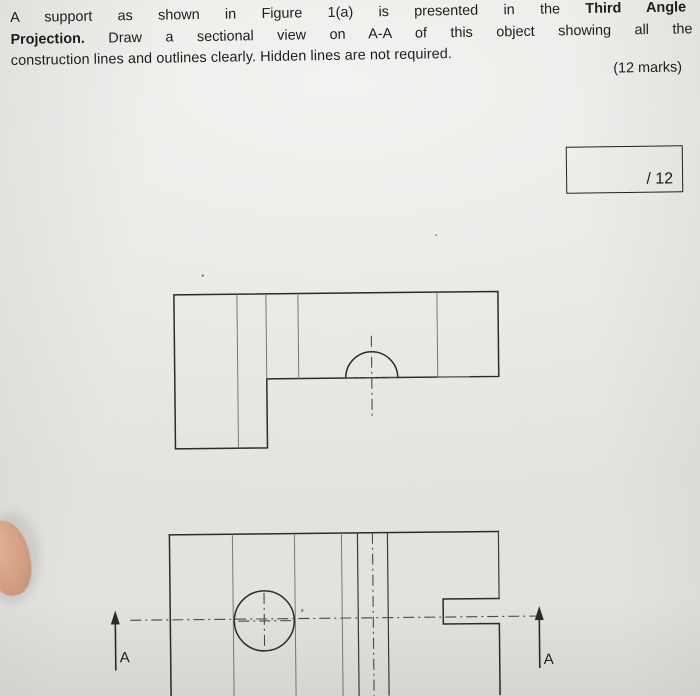 The width and height of the screenshot is (700, 696). I want to click on bottom-view-left-edge, so click(170, 615).